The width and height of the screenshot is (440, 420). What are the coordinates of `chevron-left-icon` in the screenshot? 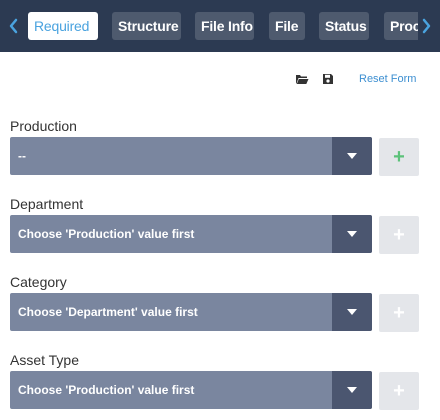 It's located at (13, 26).